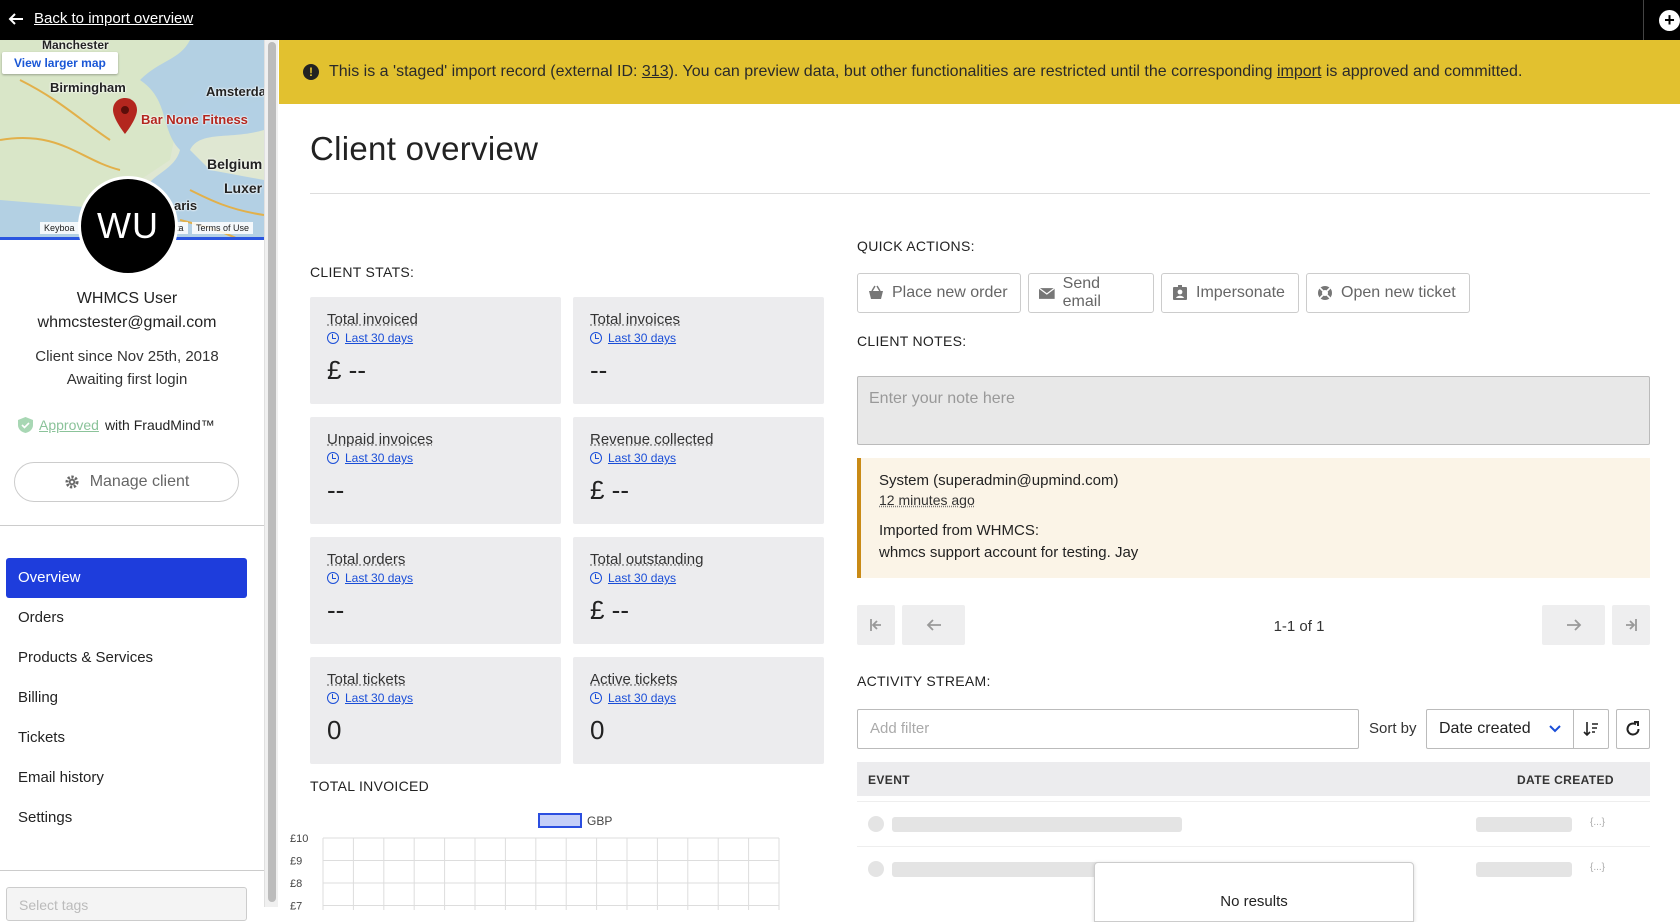 The image size is (1680, 922). What do you see at coordinates (1565, 780) in the screenshot?
I see `column-header-date-created: DATE CREATED` at bounding box center [1565, 780].